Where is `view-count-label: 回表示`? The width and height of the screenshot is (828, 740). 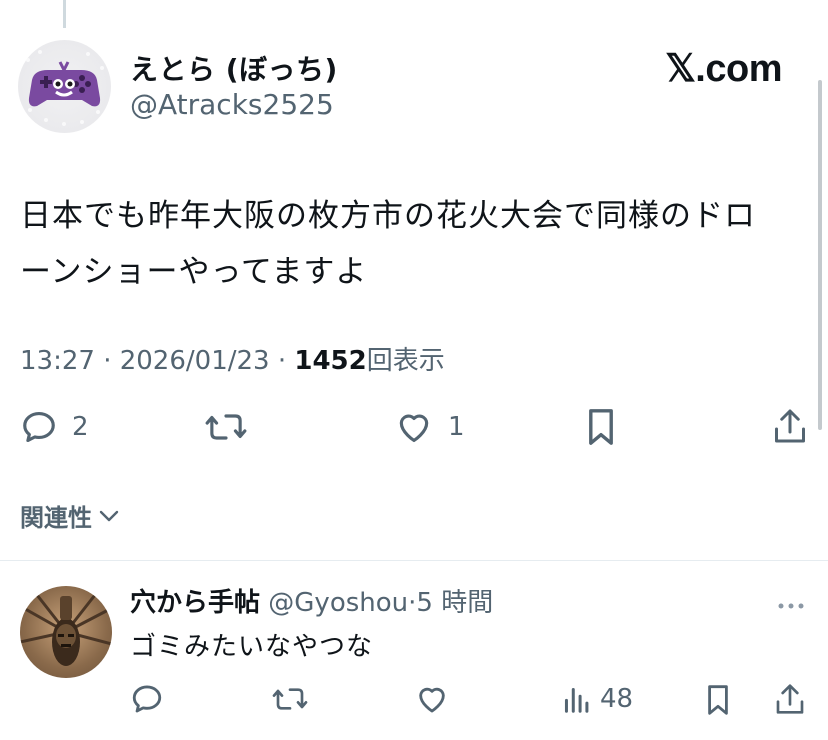 view-count-label: 回表示 is located at coordinates (405, 361).